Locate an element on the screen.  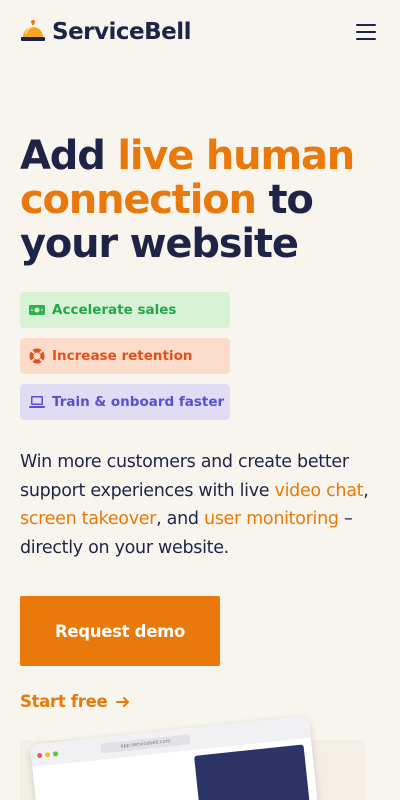
user-monitoring-link: user monitoring is located at coordinates (271, 519).